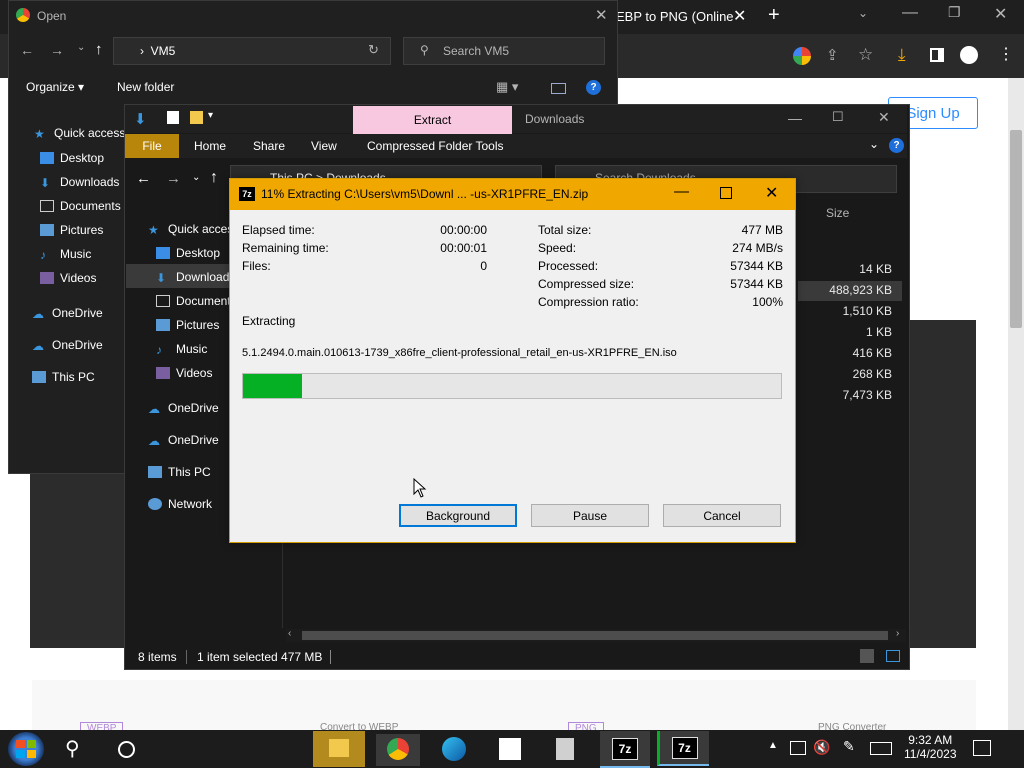 This screenshot has height=768, width=1024. What do you see at coordinates (773, 745) in the screenshot?
I see `show-hidden-icons: ▲` at bounding box center [773, 745].